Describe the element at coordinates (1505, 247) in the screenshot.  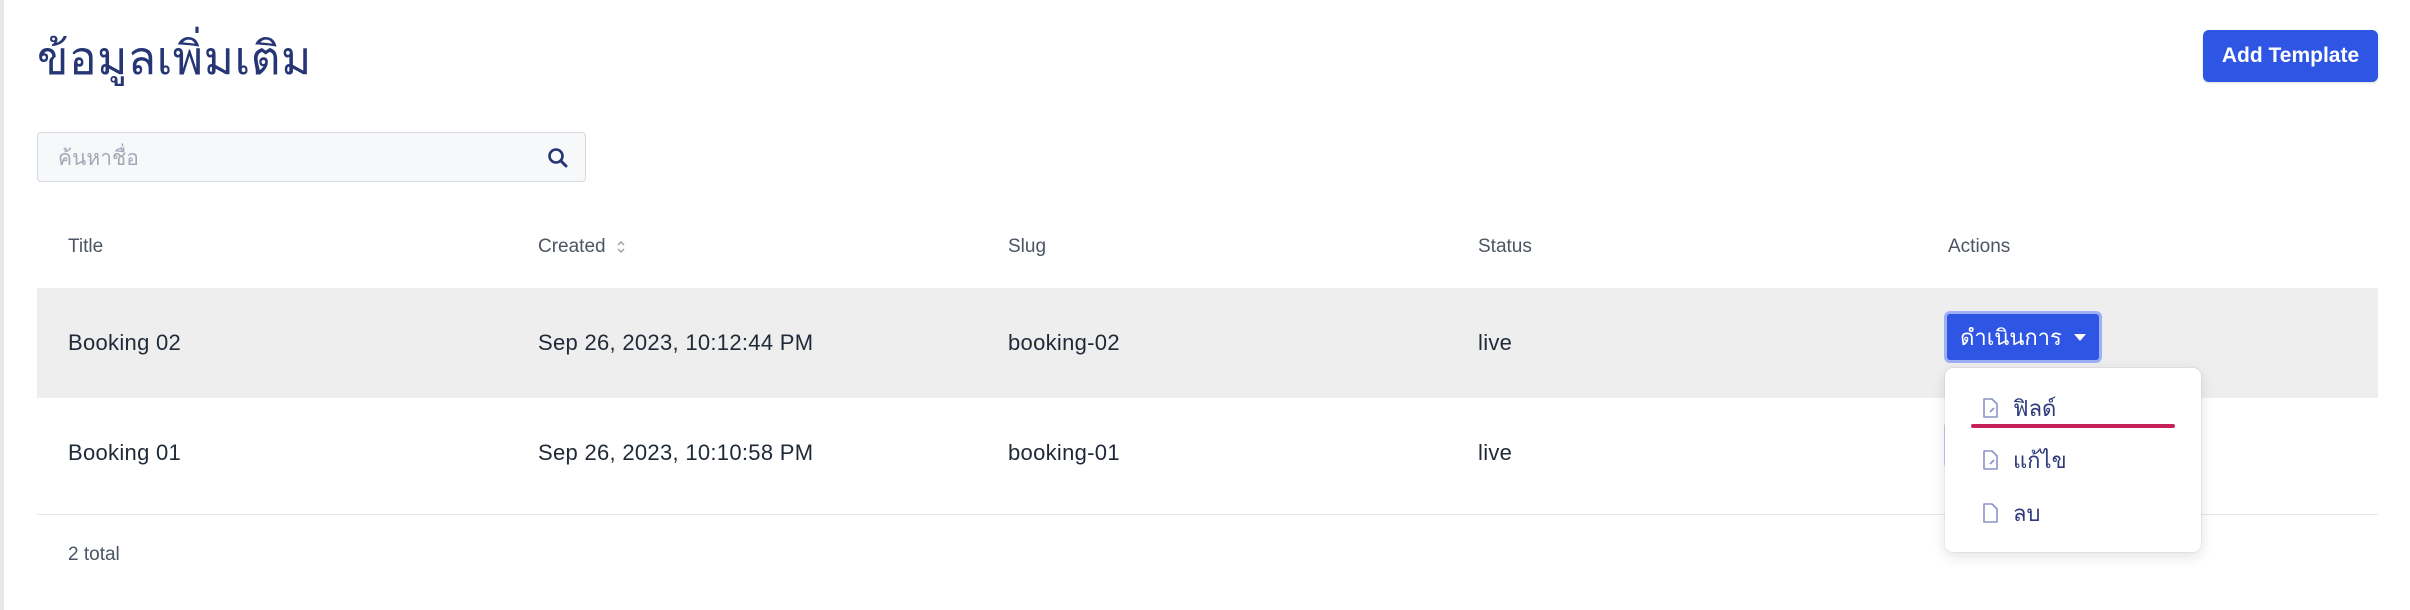
I see `column-header-status: Status` at that location.